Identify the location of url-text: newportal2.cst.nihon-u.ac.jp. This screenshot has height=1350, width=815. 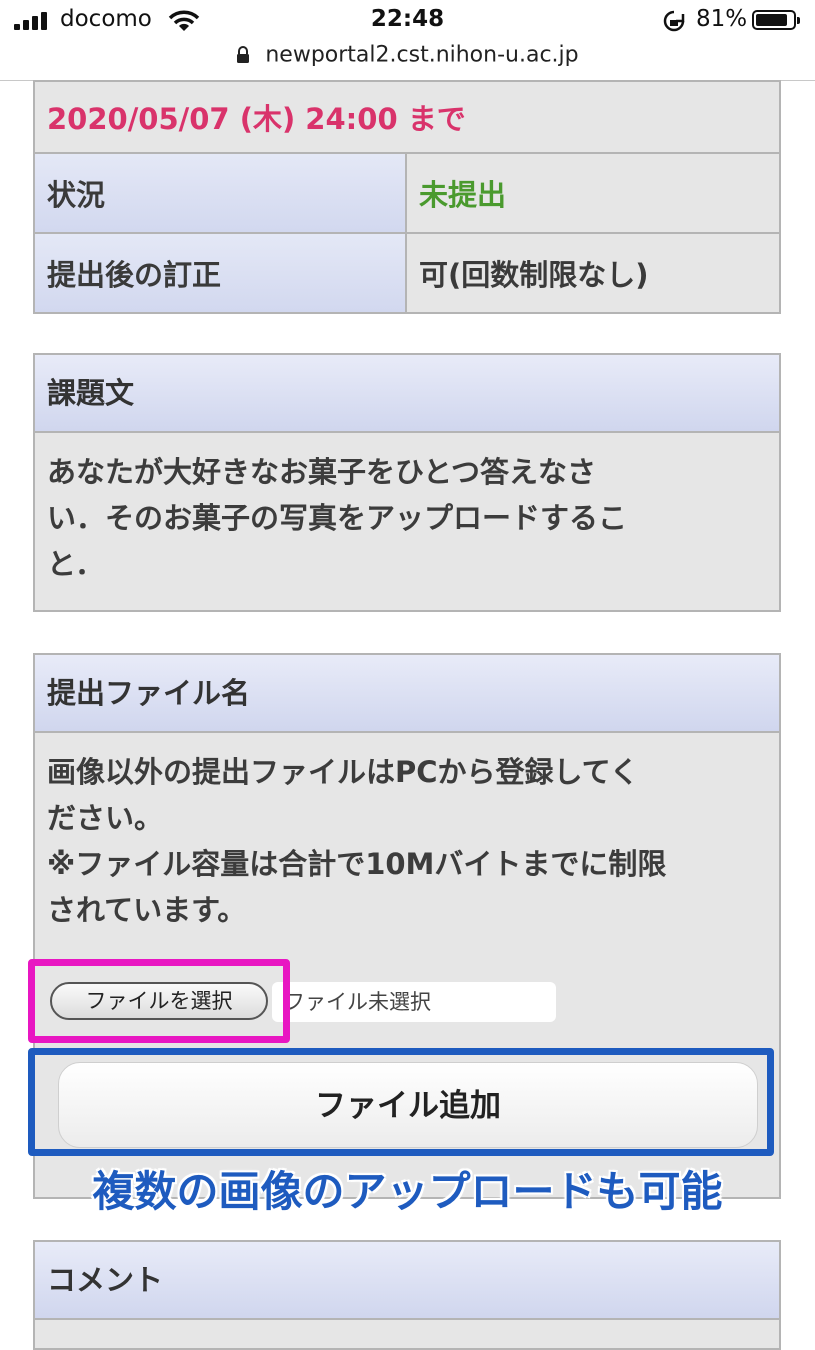
(422, 55).